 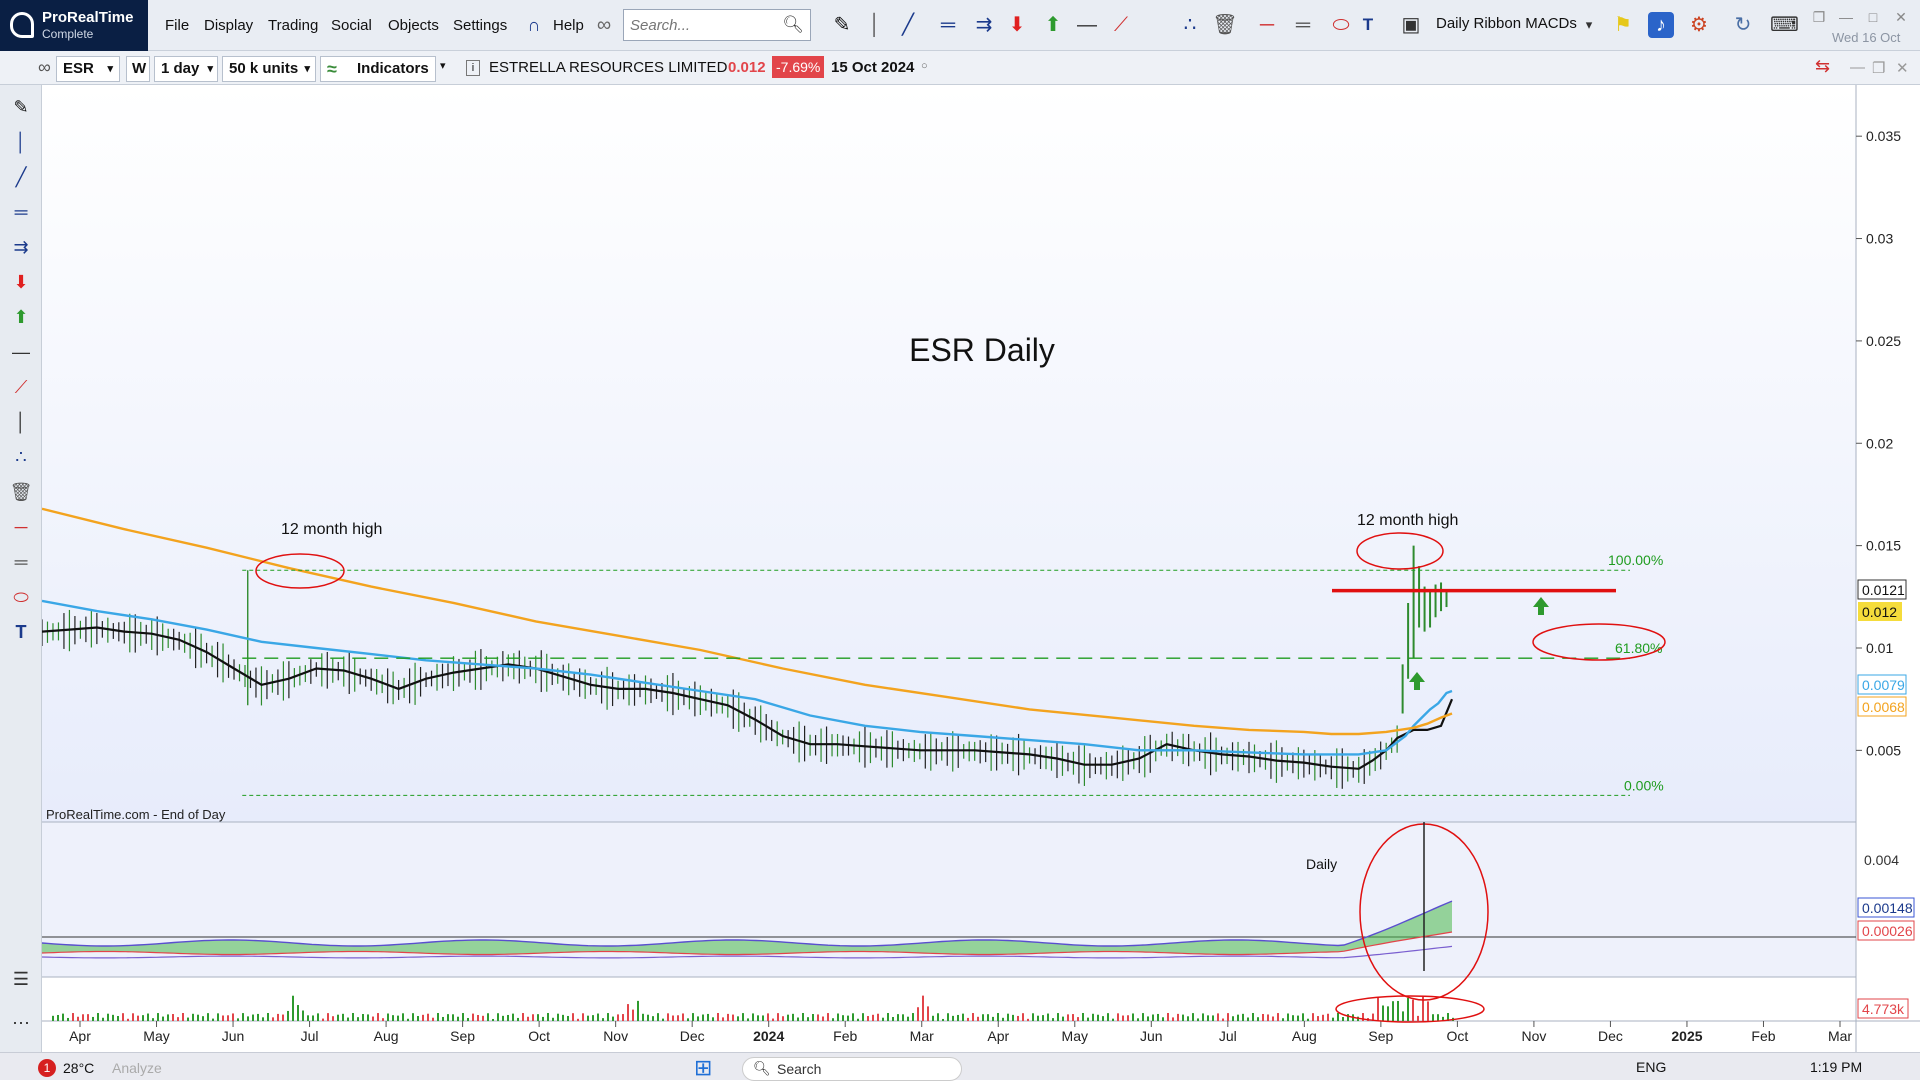 I want to click on indicators-button: ≈ Indicators, so click(x=378, y=69).